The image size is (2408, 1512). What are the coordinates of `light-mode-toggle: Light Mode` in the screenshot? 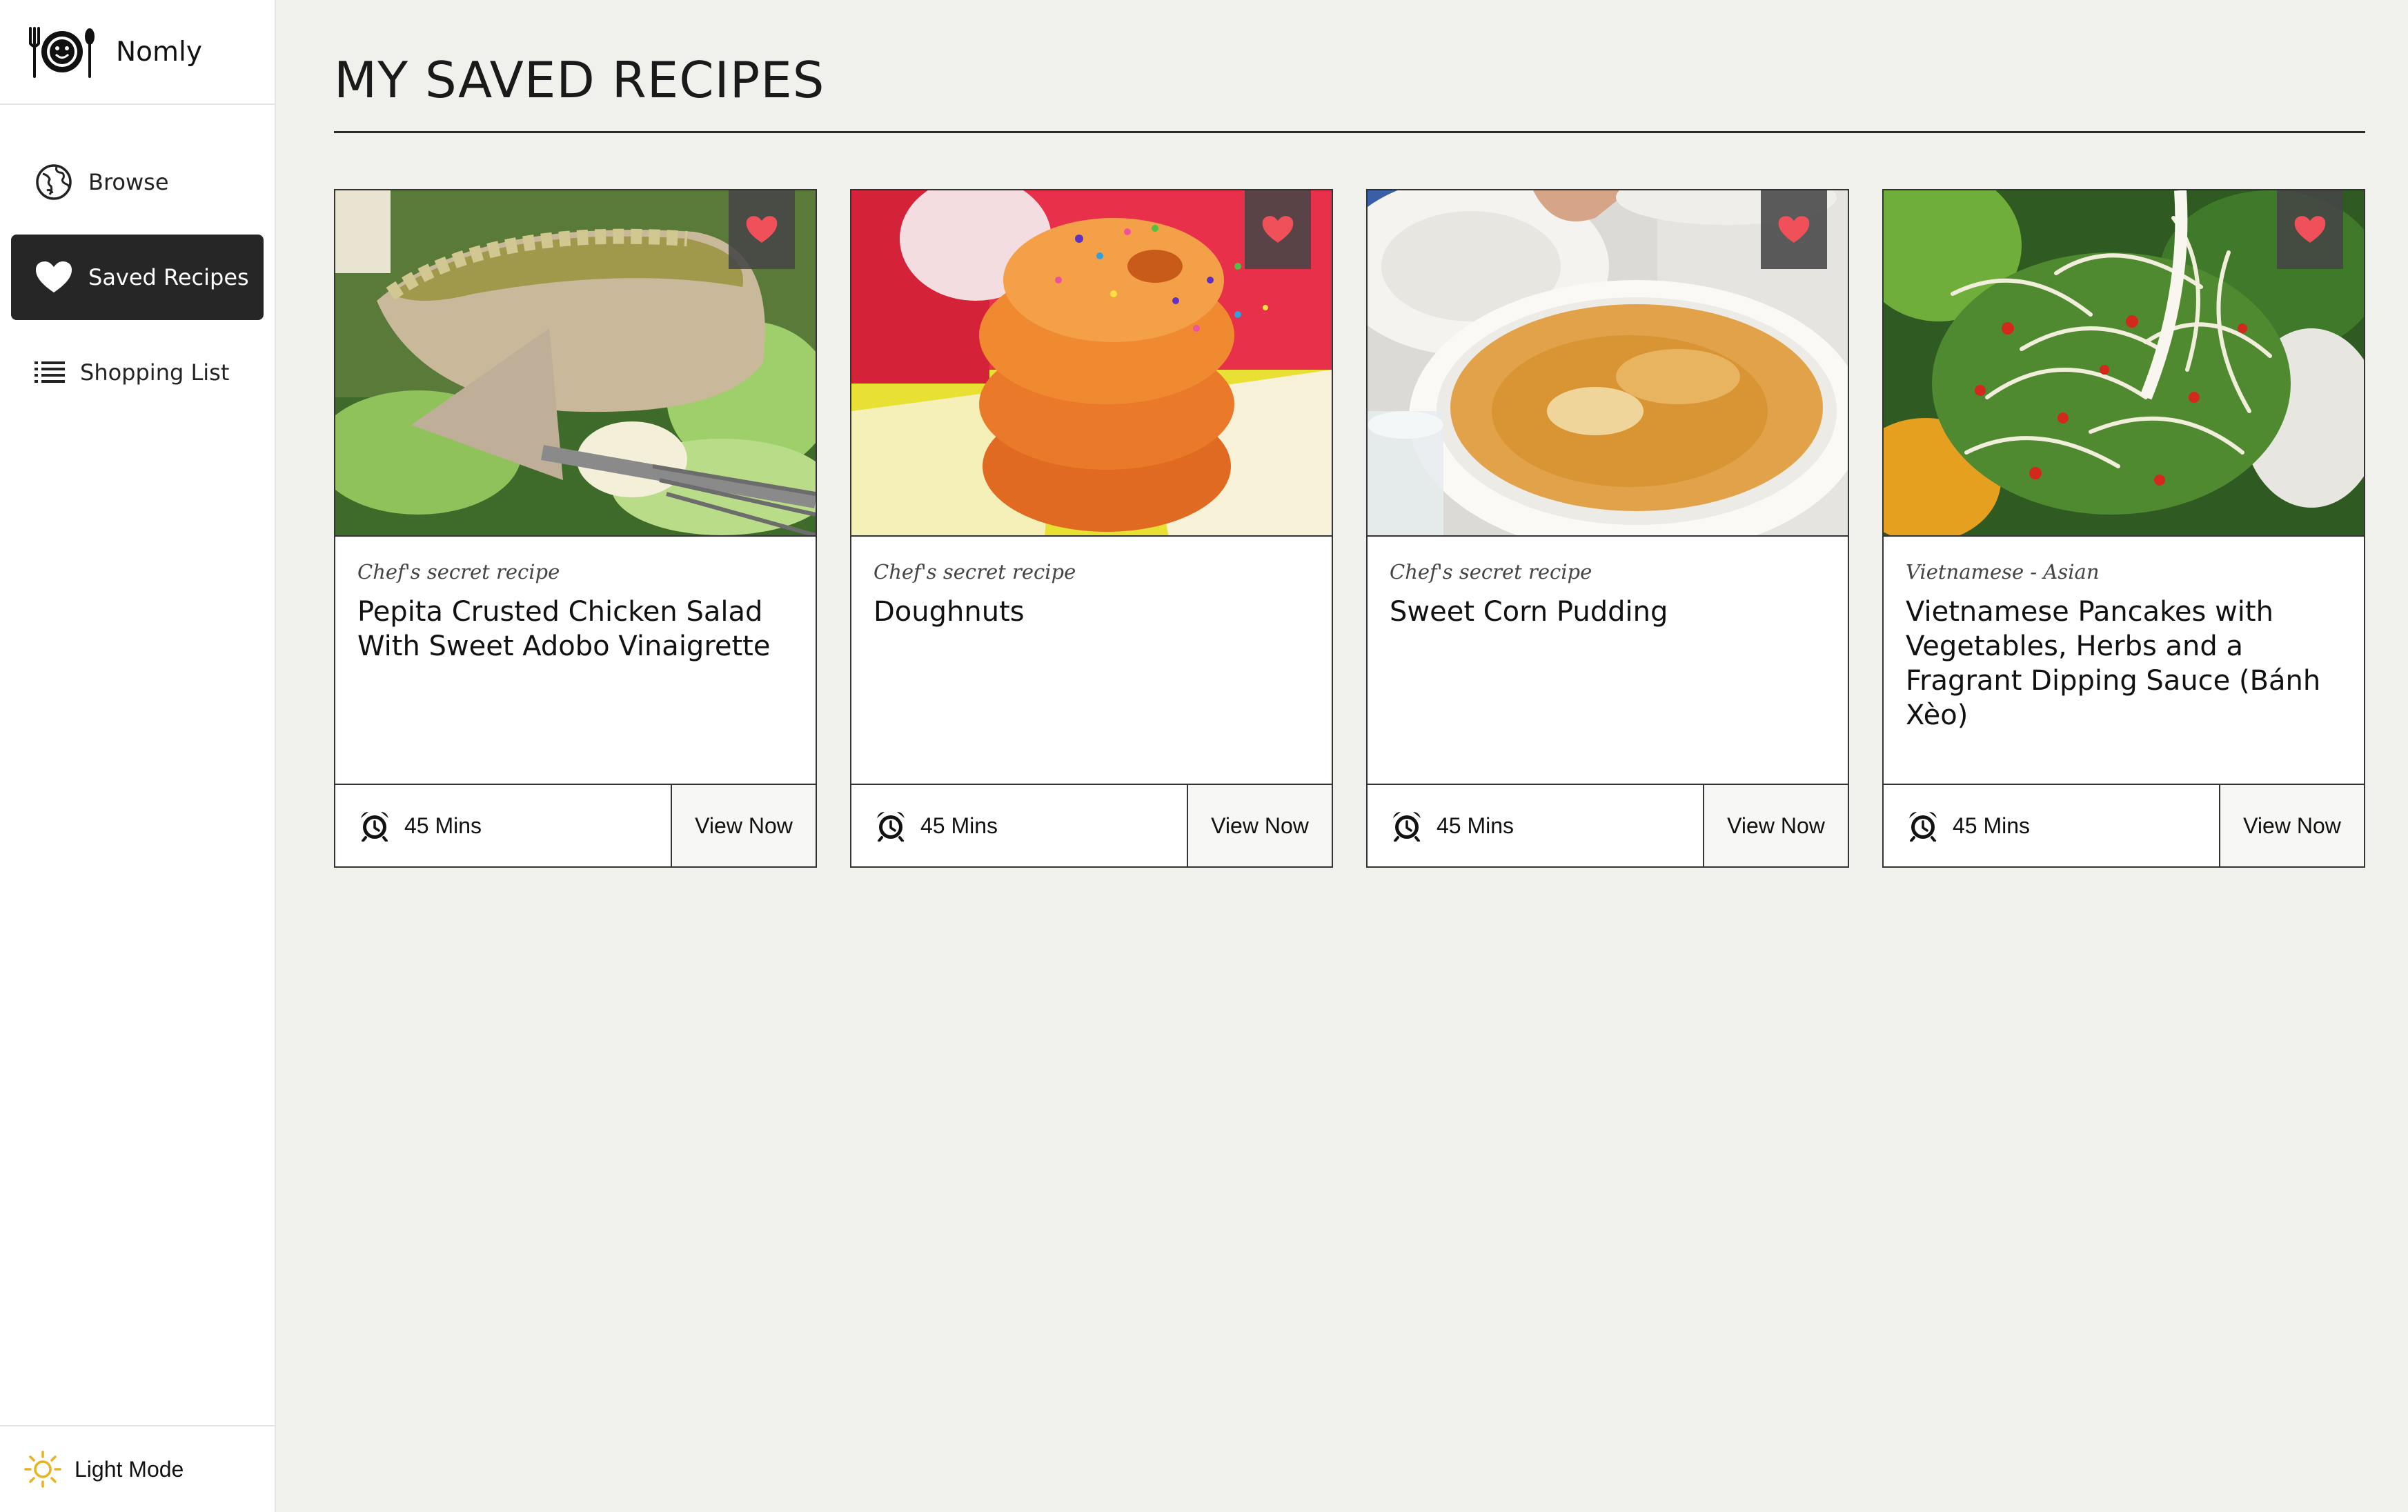 It's located at (137, 1468).